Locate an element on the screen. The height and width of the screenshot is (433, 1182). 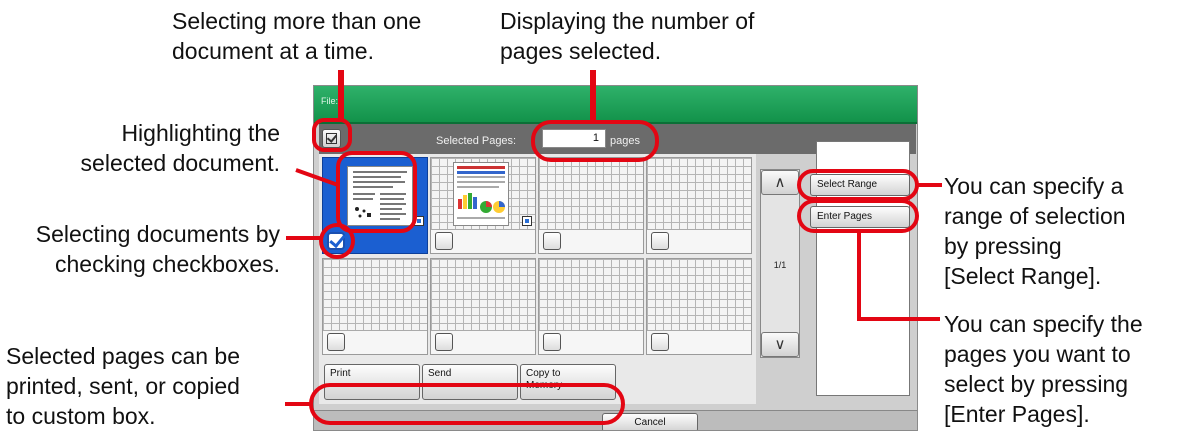
callout-highlight: Highlighting the selected document. is located at coordinates (180, 148).